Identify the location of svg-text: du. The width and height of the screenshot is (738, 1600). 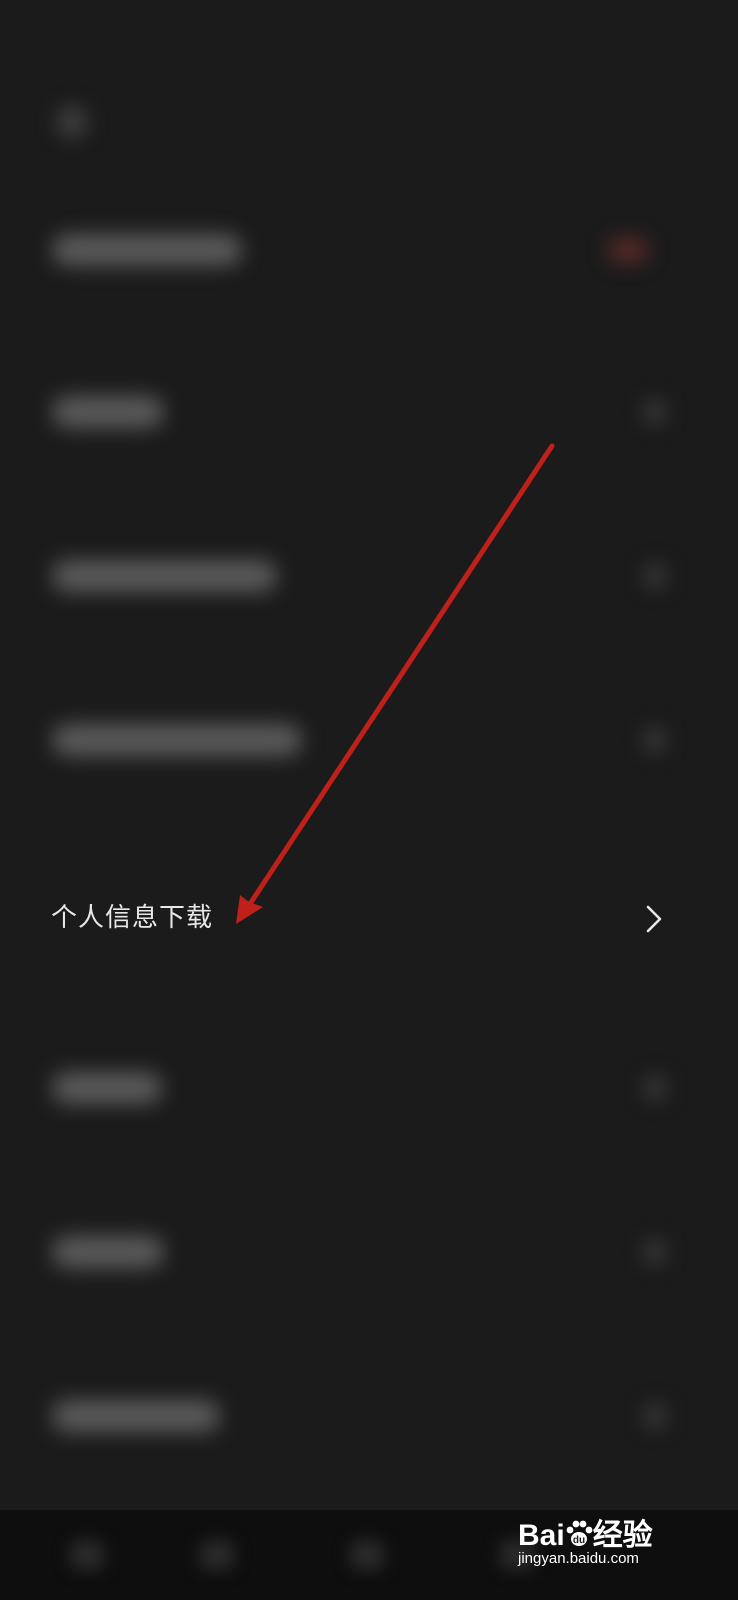
(579, 1540).